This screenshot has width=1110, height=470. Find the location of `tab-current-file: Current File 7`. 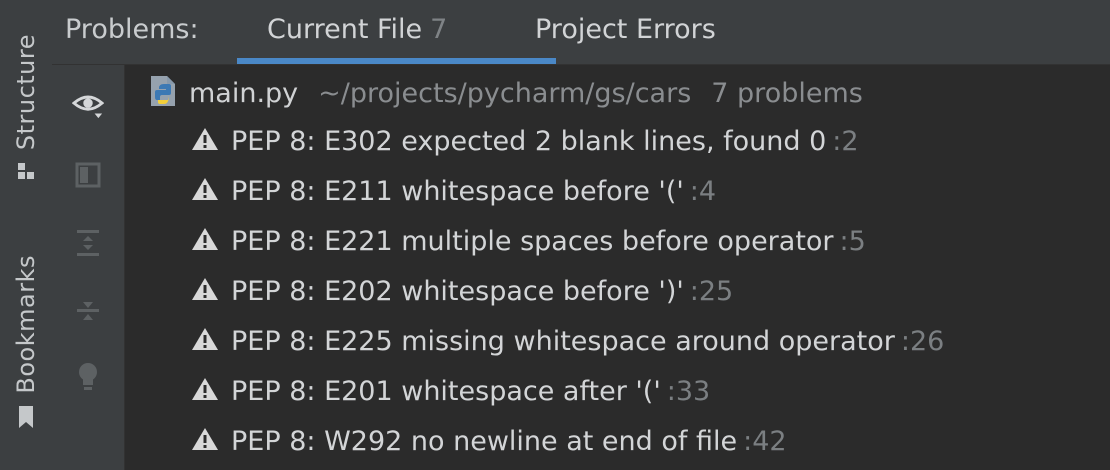

tab-current-file: Current File 7 is located at coordinates (357, 29).